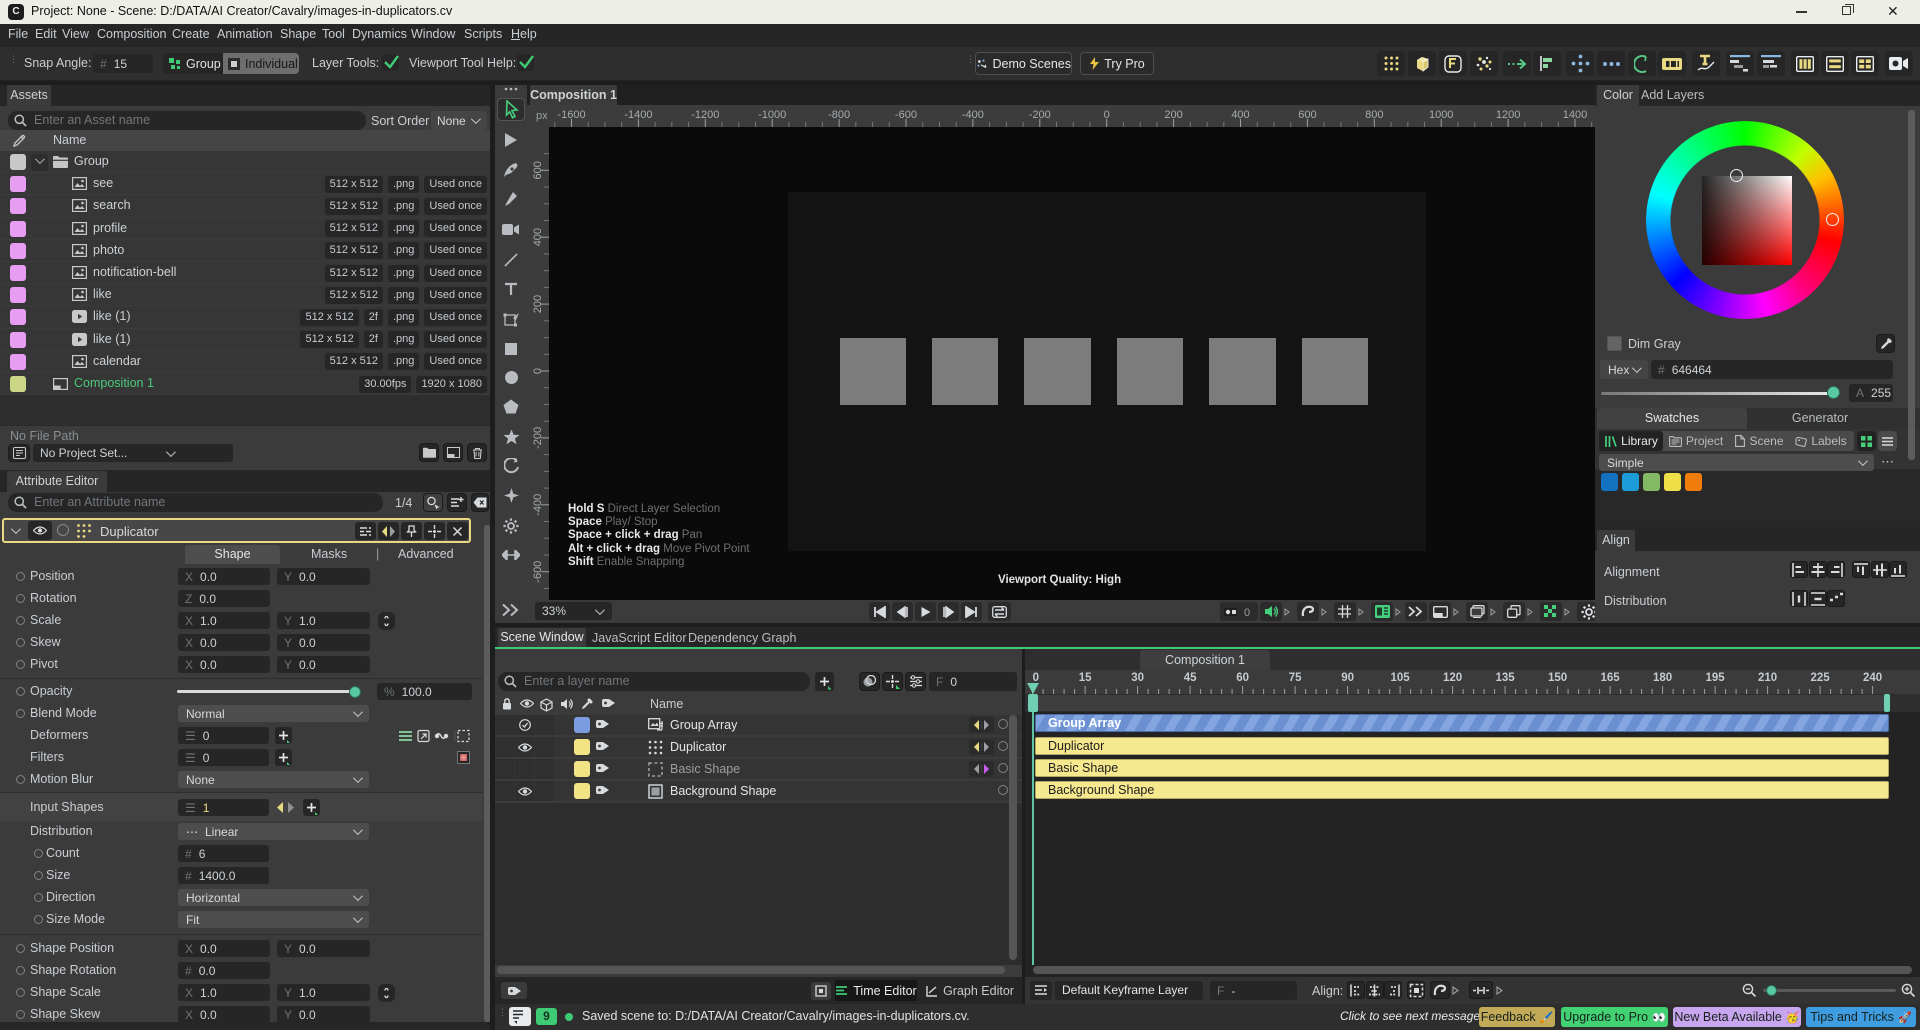 This screenshot has width=1920, height=1030. I want to click on svg-text: 120, so click(1452, 678).